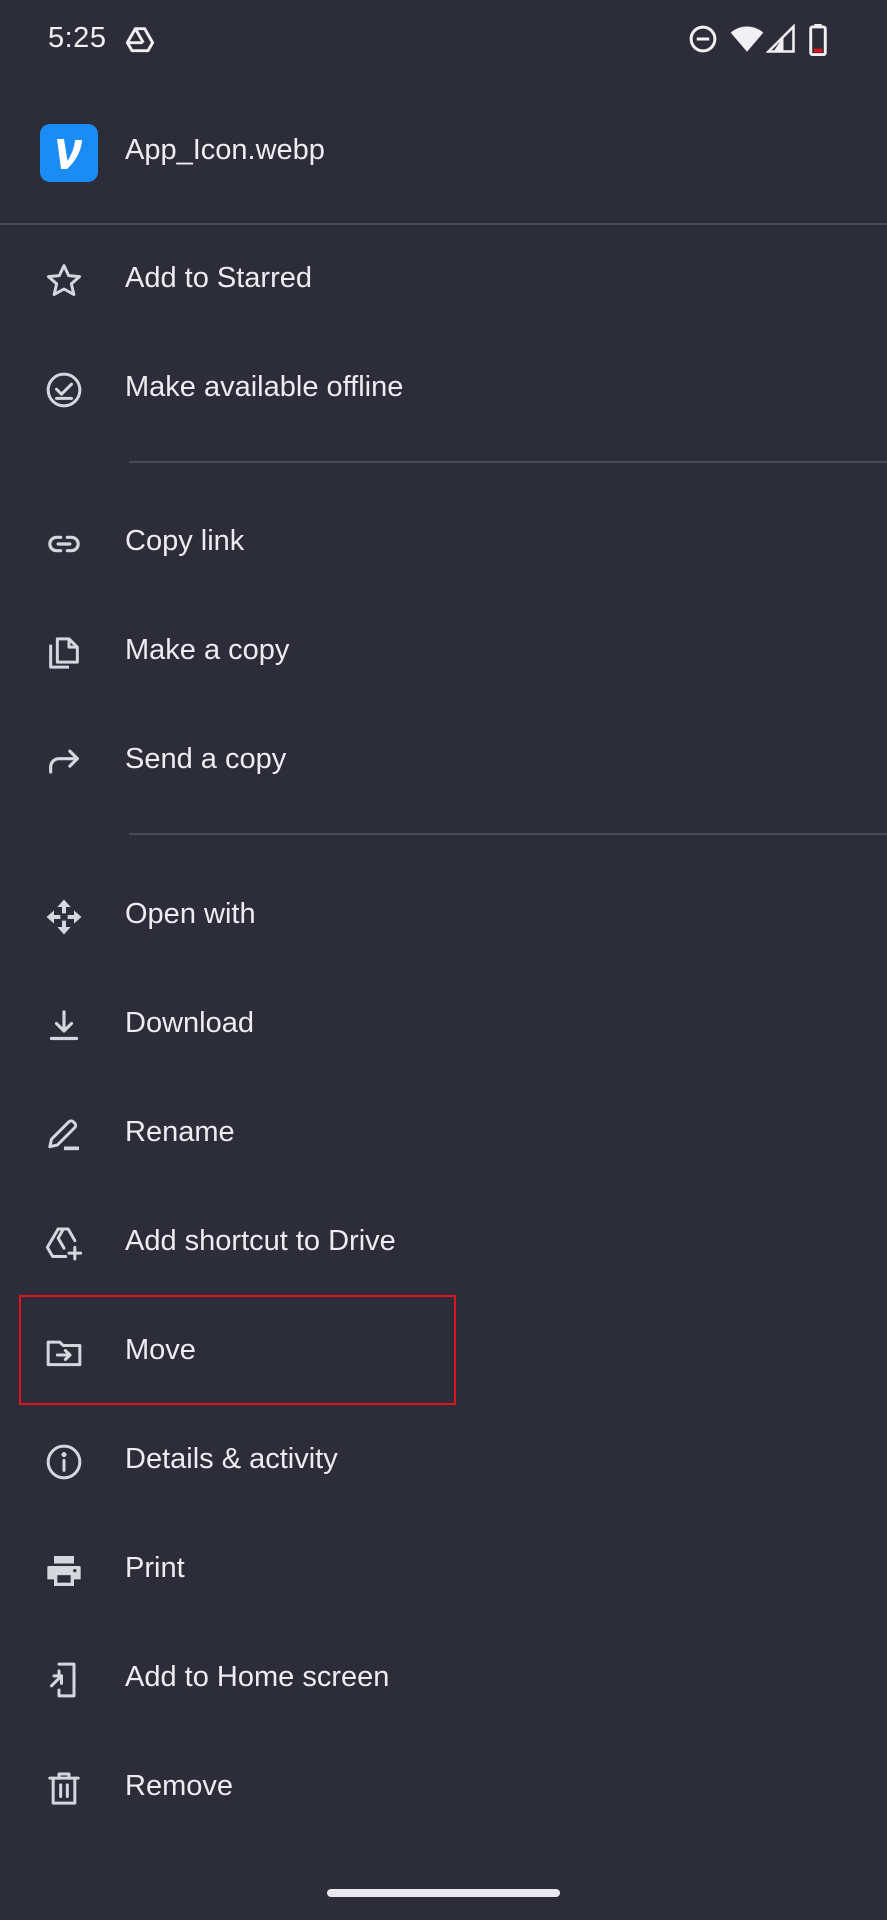 The image size is (887, 1920). What do you see at coordinates (443, 280) in the screenshot?
I see `menu-item-add-to-starred: Add to Starred` at bounding box center [443, 280].